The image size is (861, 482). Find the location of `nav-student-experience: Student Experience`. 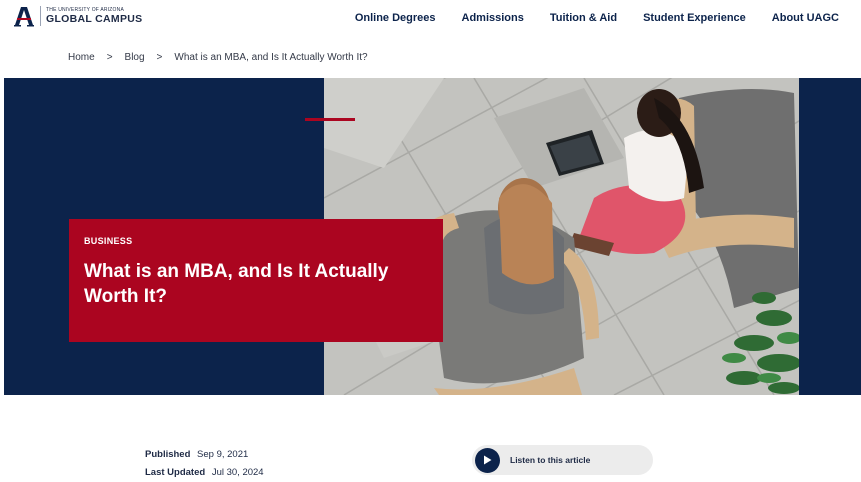

nav-student-experience: Student Experience is located at coordinates (694, 18).